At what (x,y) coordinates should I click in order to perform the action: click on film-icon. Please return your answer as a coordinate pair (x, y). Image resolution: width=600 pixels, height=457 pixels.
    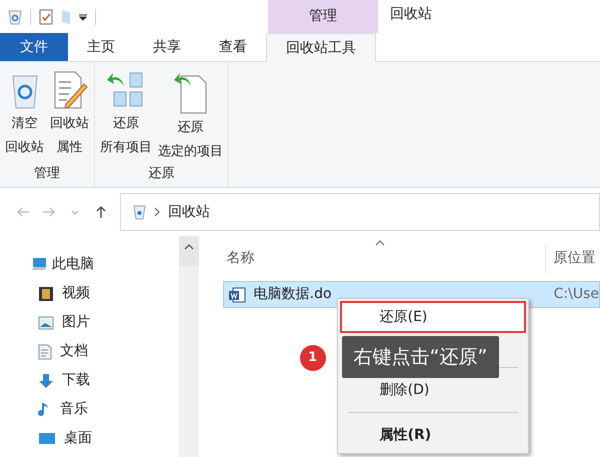
    Looking at the image, I should click on (46, 294).